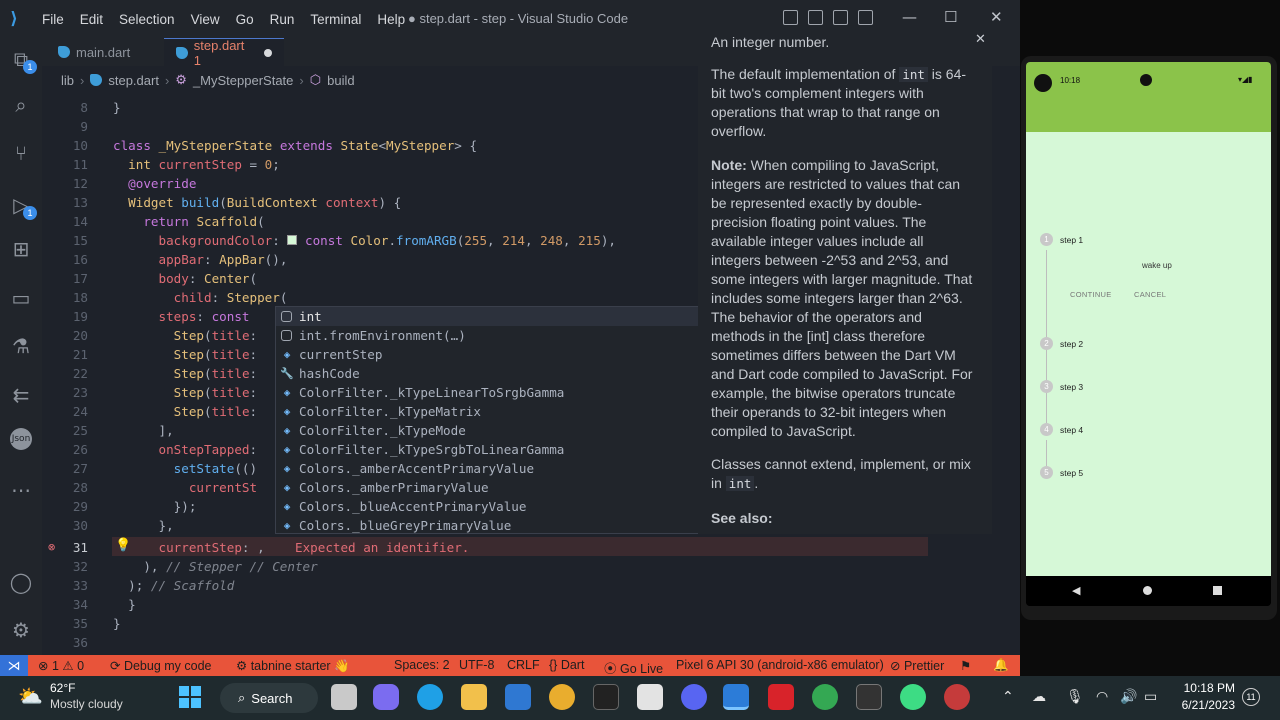 This screenshot has height=720, width=1280. Describe the element at coordinates (1046, 239) in the screenshot. I see `step-circle: 1` at that location.